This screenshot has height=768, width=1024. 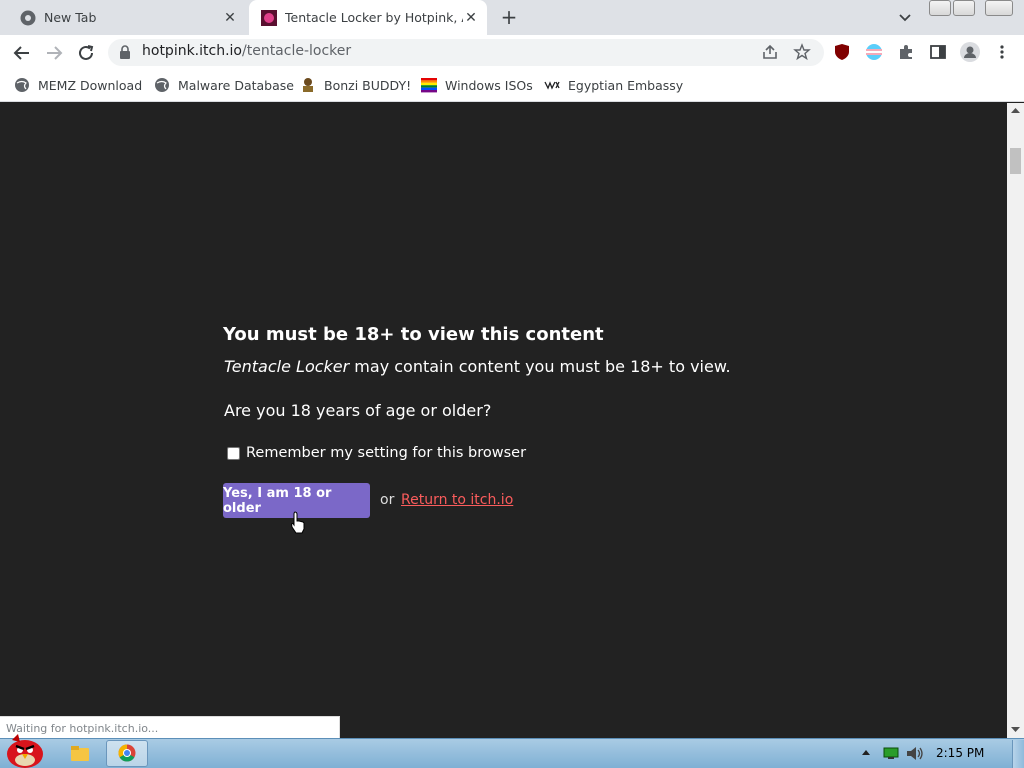 What do you see at coordinates (1015, 110) in the screenshot?
I see `scroll-up-arrow-icon` at bounding box center [1015, 110].